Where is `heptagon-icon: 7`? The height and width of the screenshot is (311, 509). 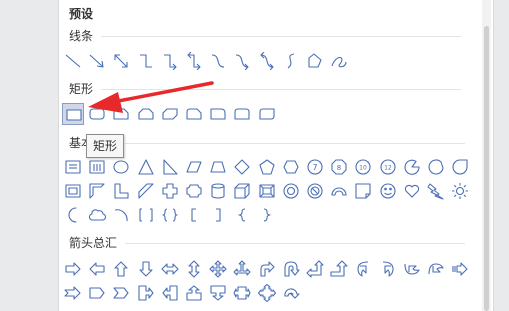 heptagon-icon: 7 is located at coordinates (315, 167).